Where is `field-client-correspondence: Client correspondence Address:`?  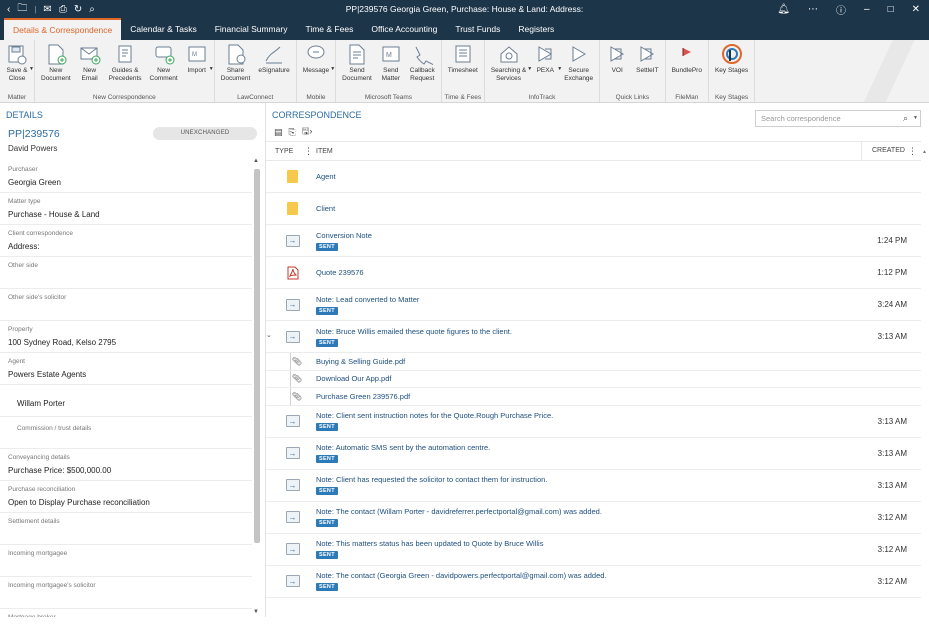
field-client-correspondence: Client correspondence Address: is located at coordinates (126, 241).